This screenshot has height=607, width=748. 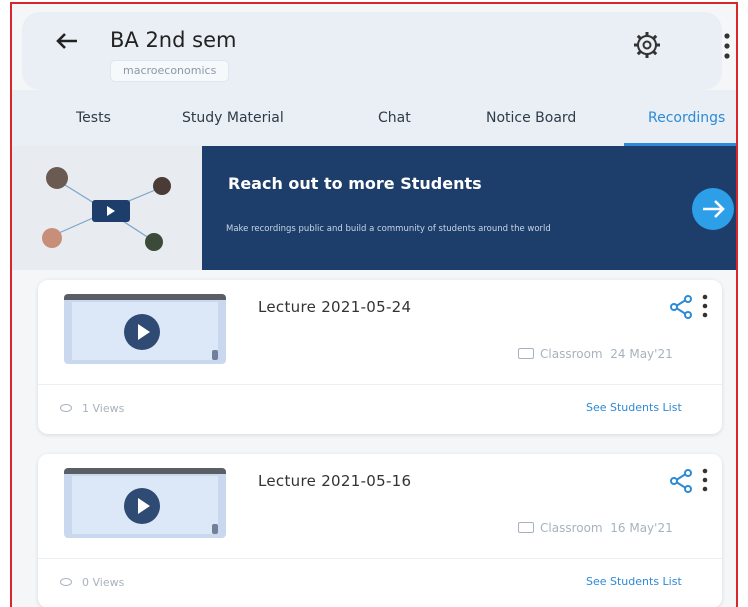 What do you see at coordinates (641, 354) in the screenshot?
I see `recording-date: 24 May'21` at bounding box center [641, 354].